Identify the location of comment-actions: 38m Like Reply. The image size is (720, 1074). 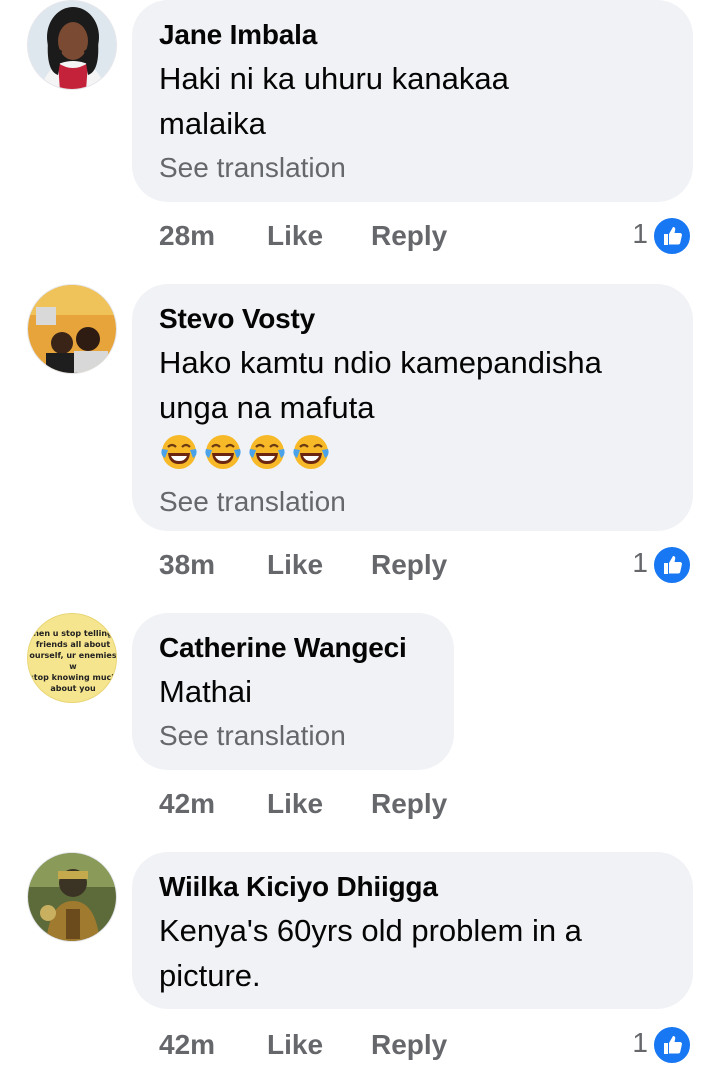
(424, 565).